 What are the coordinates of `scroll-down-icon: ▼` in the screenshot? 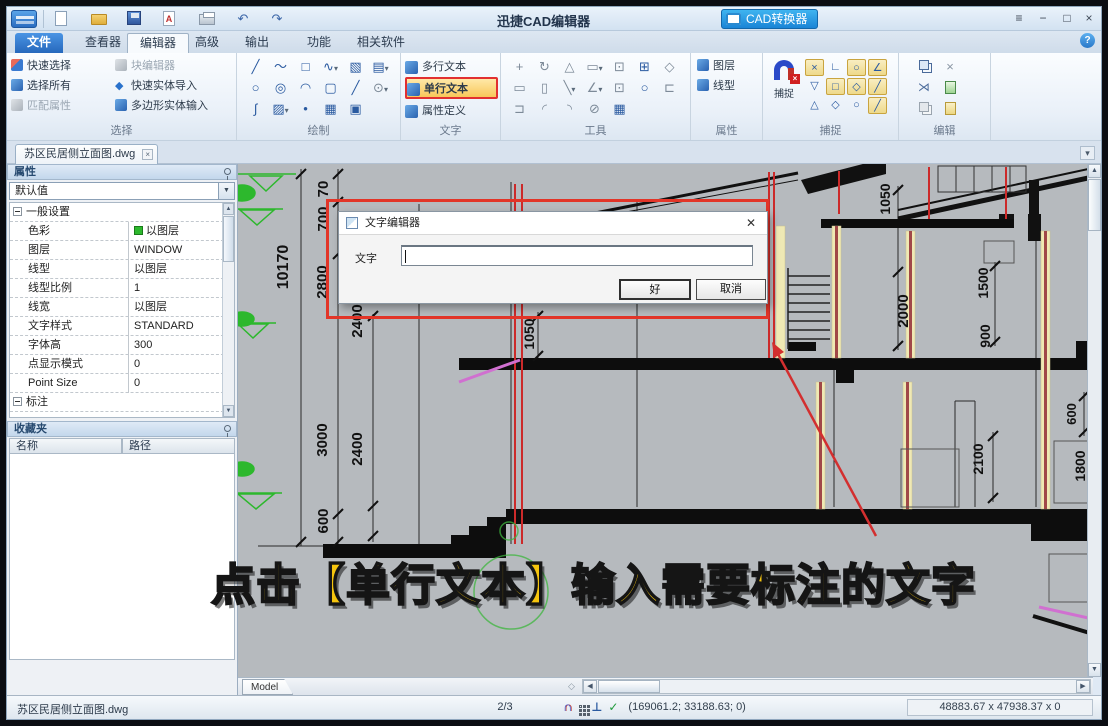 It's located at (228, 411).